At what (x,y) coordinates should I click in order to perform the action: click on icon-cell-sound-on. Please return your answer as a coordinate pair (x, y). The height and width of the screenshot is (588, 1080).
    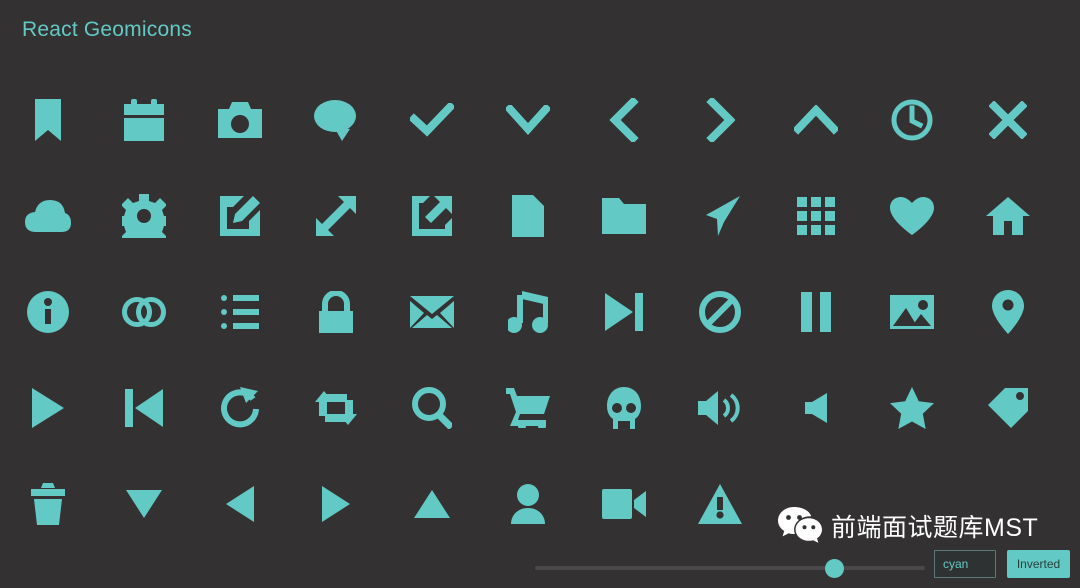
    Looking at the image, I should click on (720, 408).